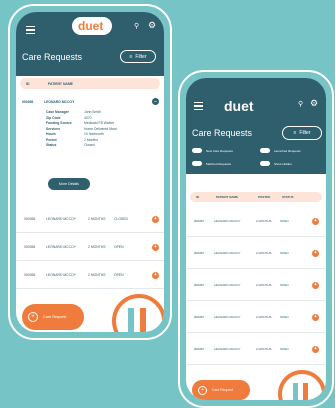 The image size is (335, 408). What do you see at coordinates (90, 83) in the screenshot?
I see `table-header: ID PATIENT NAME` at bounding box center [90, 83].